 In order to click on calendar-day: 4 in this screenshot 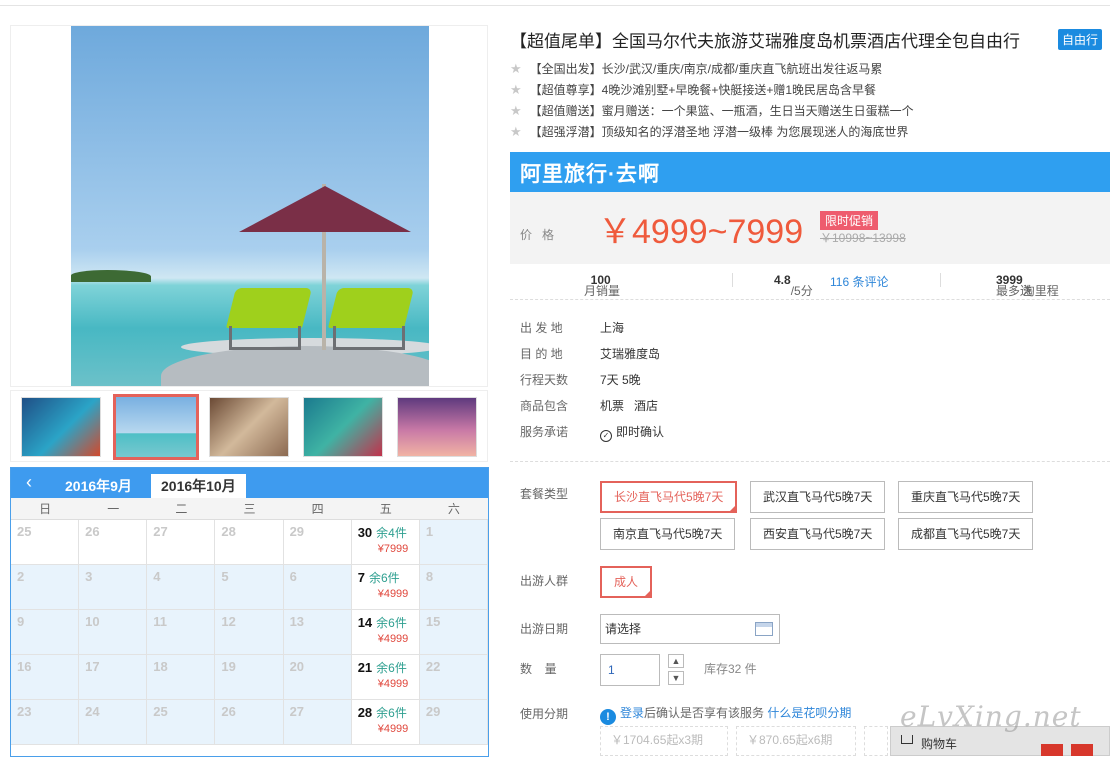, I will do `click(181, 587)`.